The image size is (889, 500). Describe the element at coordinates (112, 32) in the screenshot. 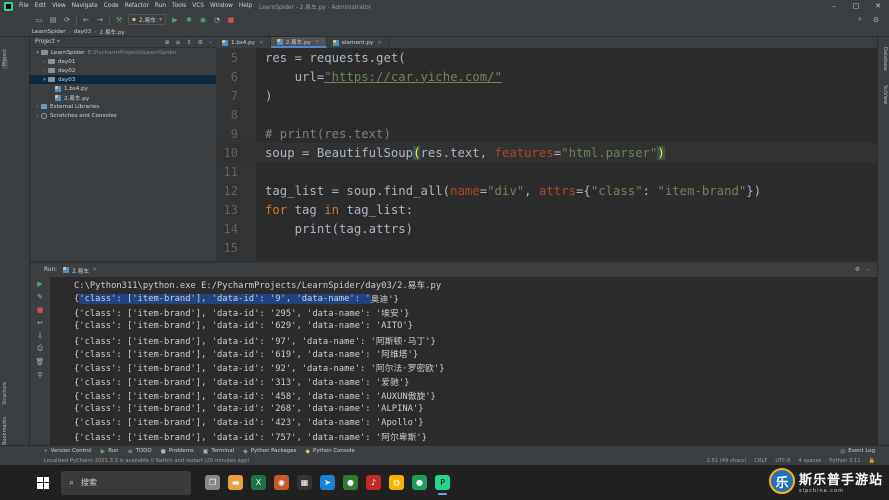

I see `breadcrumb-file: 2.易车.py` at that location.